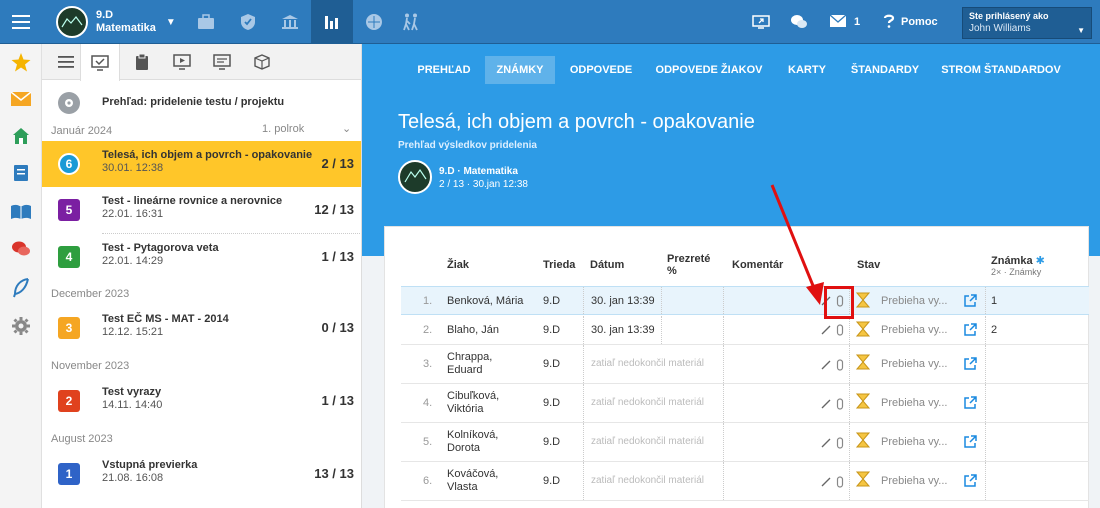 This screenshot has width=1100, height=508. I want to click on header-student: Žiak, so click(458, 265).